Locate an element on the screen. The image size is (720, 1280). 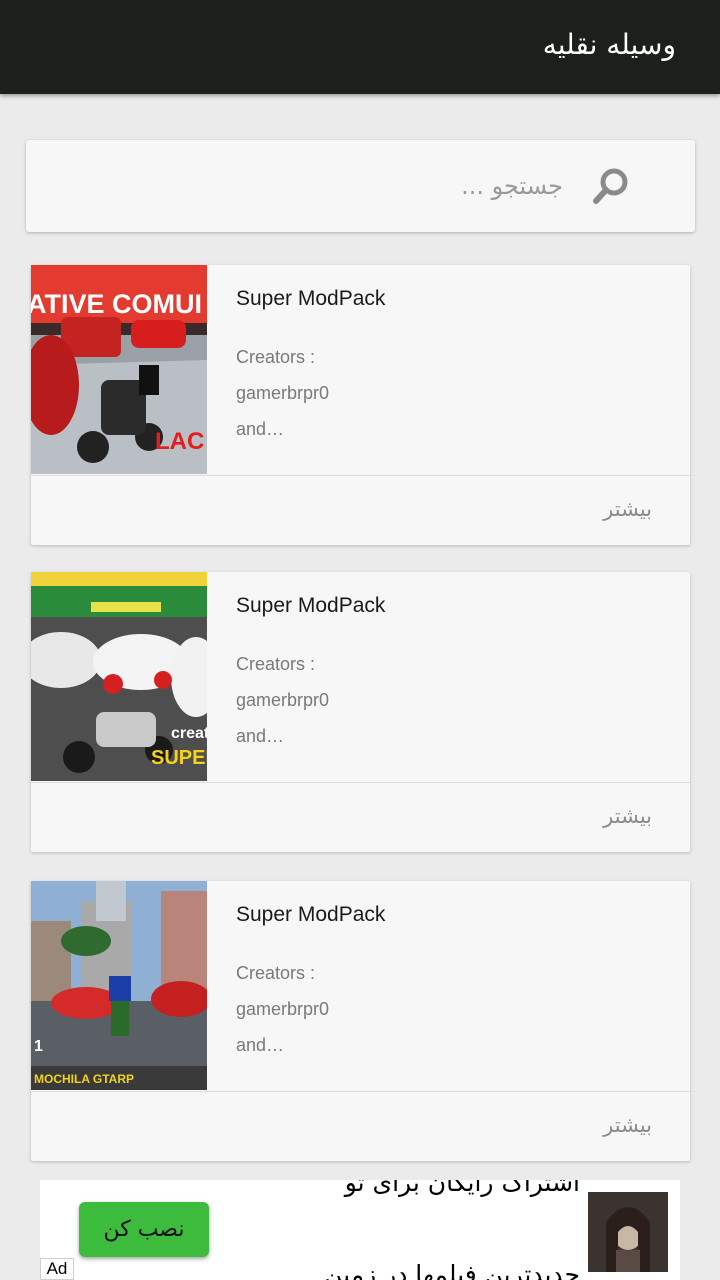
thumbnail-image: creat SUPER is located at coordinates (119, 676).